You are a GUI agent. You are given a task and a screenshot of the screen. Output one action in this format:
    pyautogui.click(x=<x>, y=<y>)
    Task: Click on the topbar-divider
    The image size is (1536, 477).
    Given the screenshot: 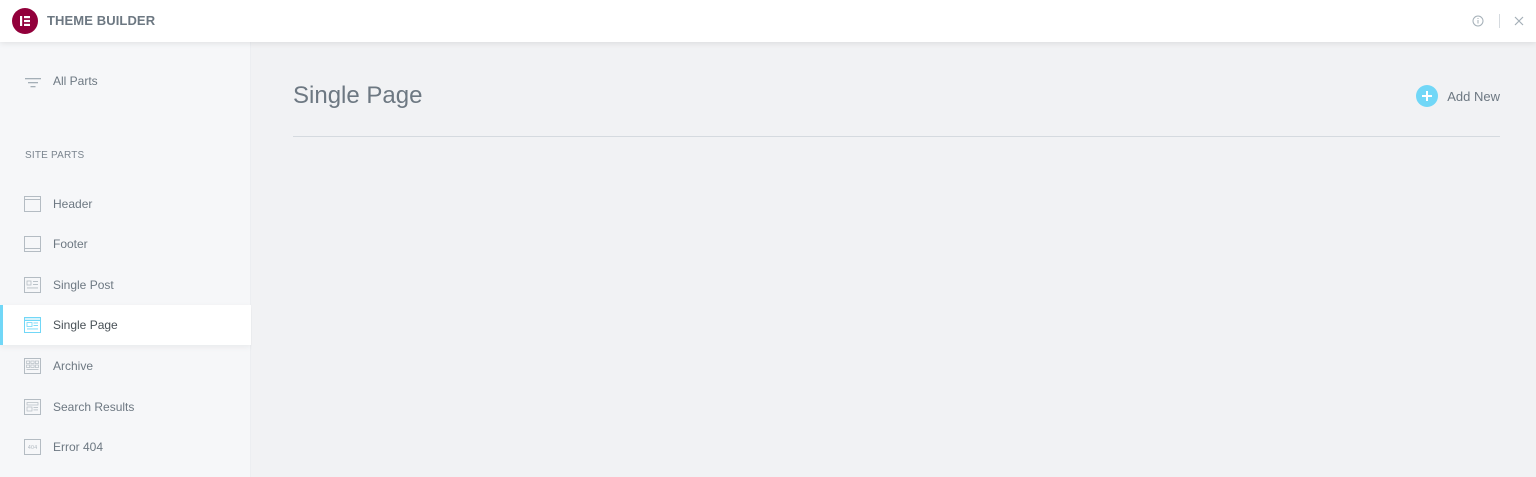 What is the action you would take?
    pyautogui.click(x=1499, y=21)
    